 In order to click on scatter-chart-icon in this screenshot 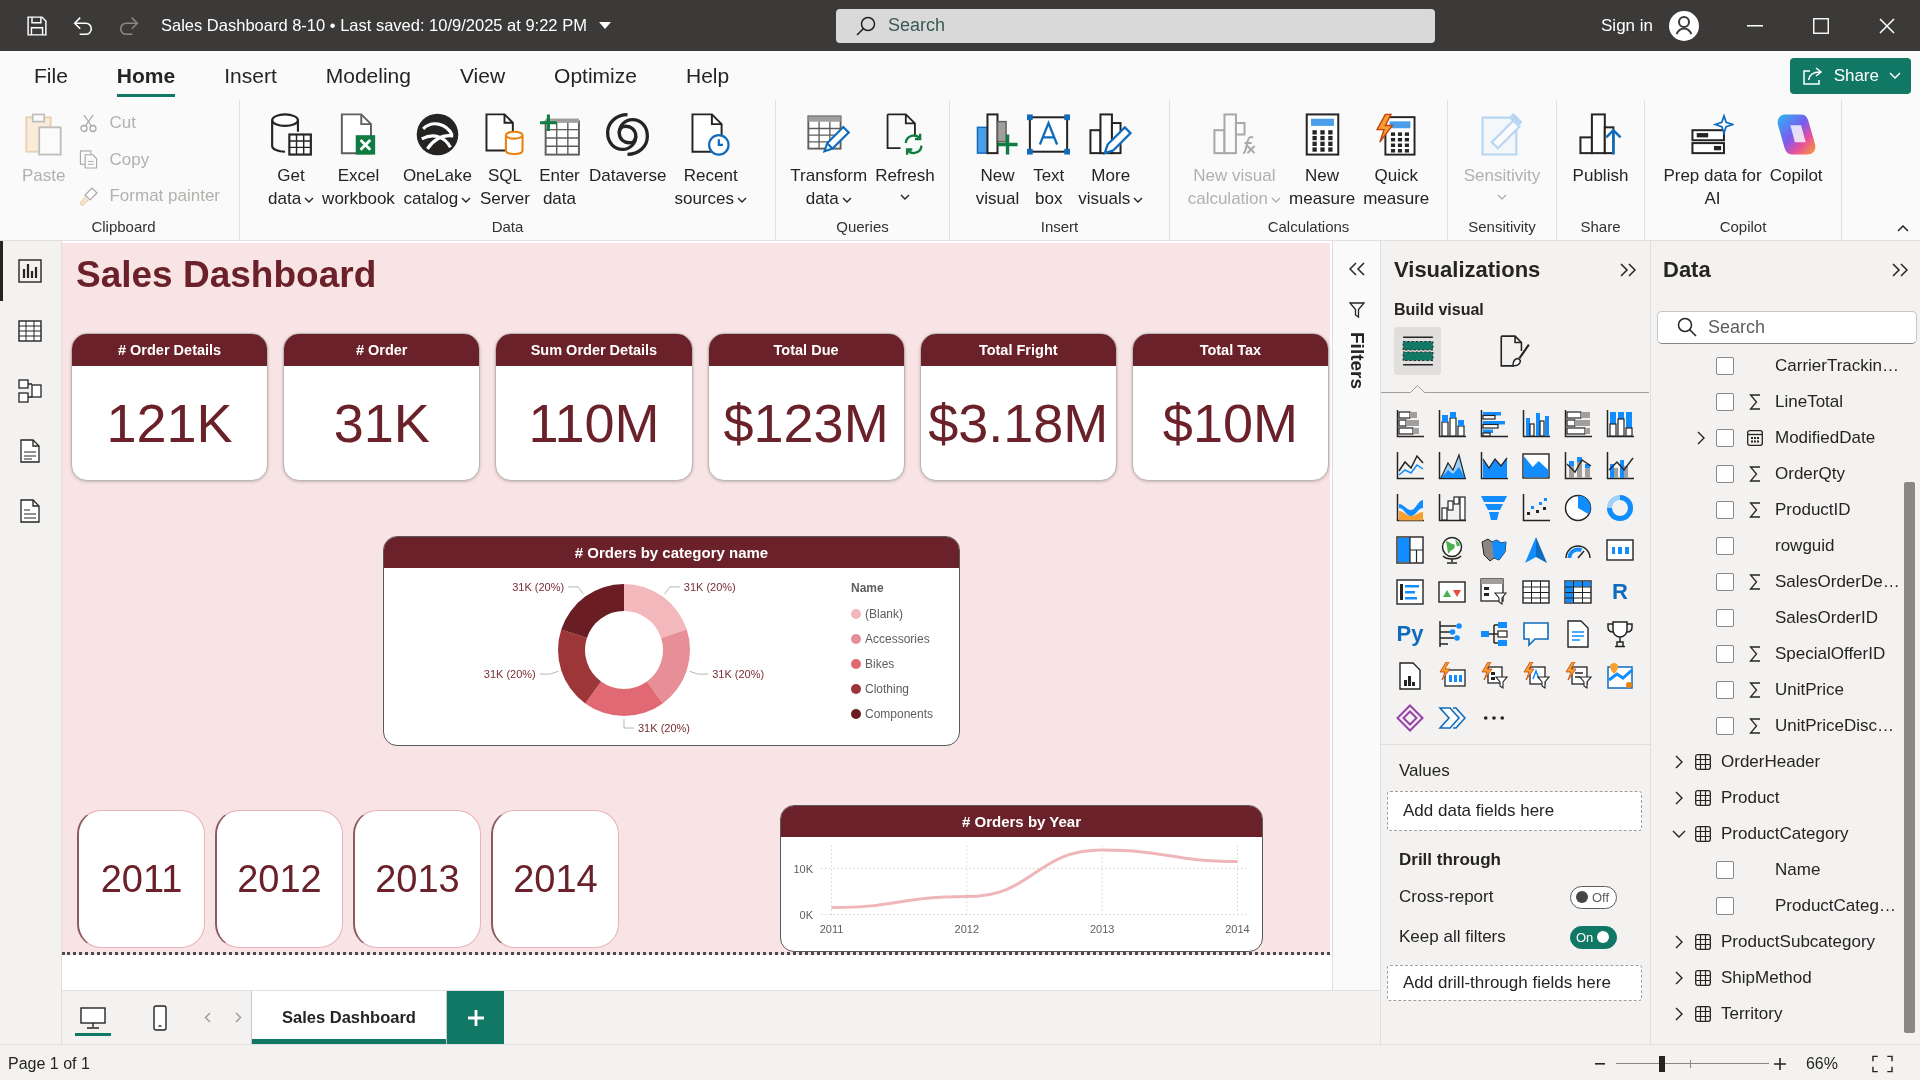, I will do `click(1536, 508)`.